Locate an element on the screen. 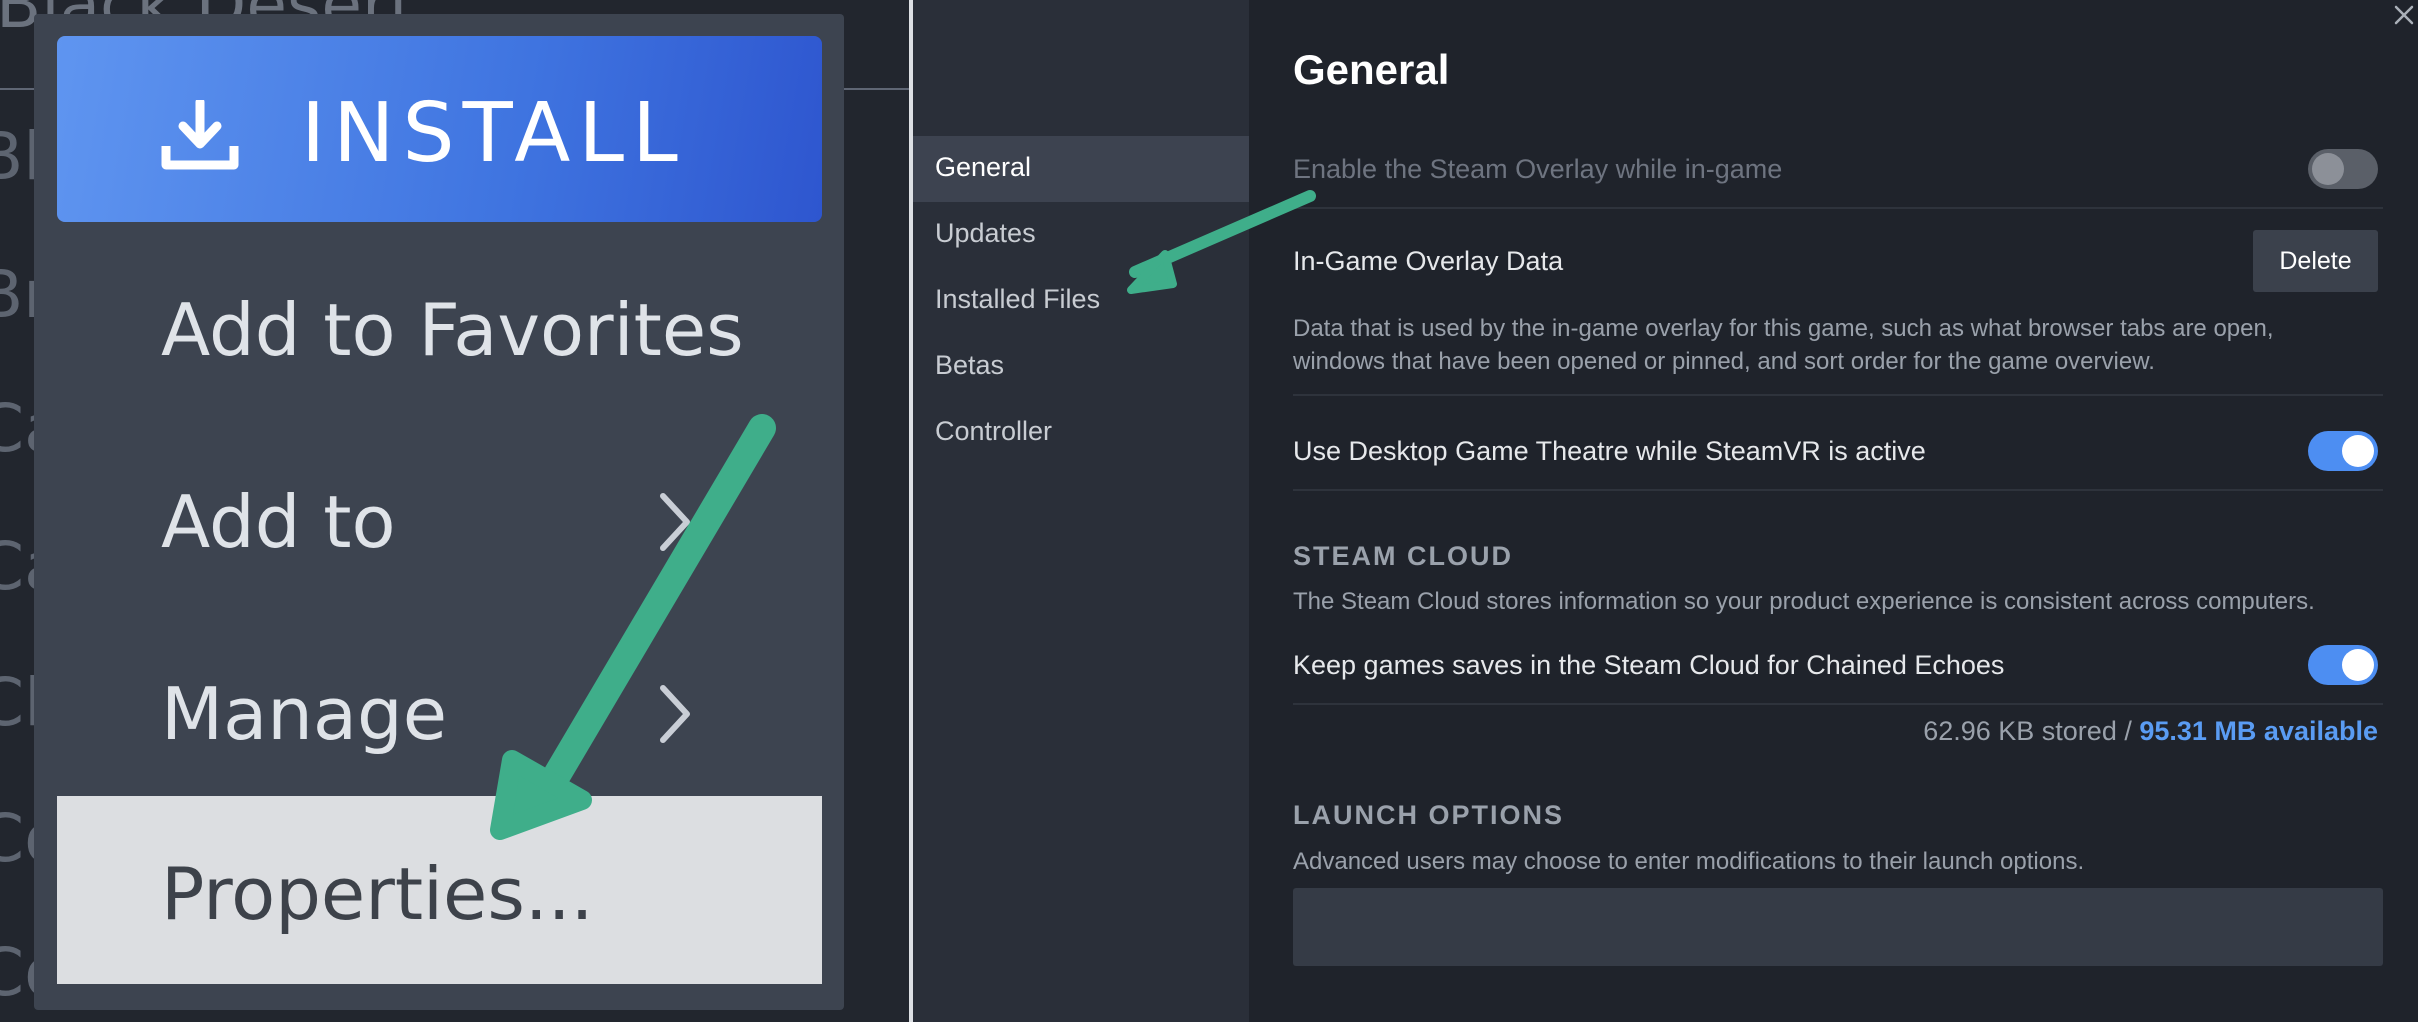  delete-overlay-data-button: Delete is located at coordinates (2315, 261).